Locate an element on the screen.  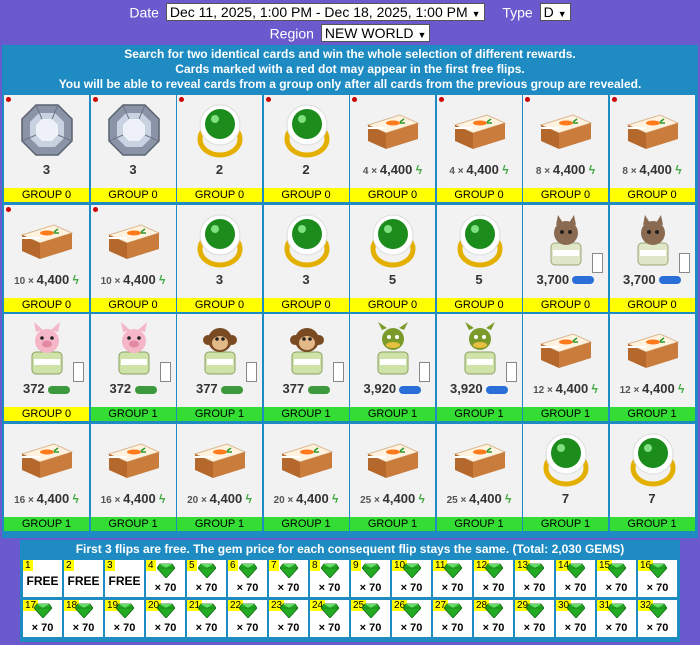
monkey-jar-icon is located at coordinates (220, 349).